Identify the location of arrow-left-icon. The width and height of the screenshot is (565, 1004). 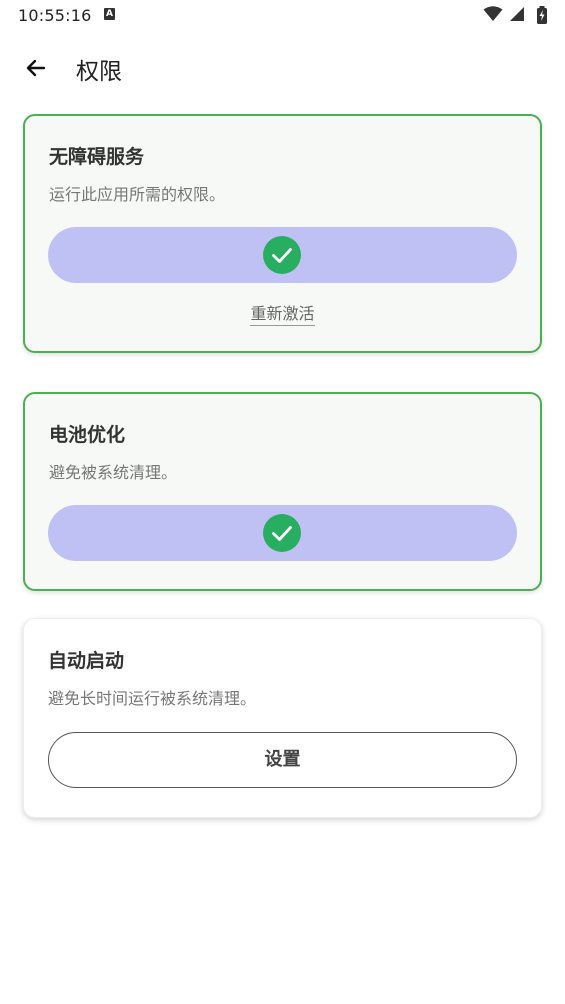
(36, 68).